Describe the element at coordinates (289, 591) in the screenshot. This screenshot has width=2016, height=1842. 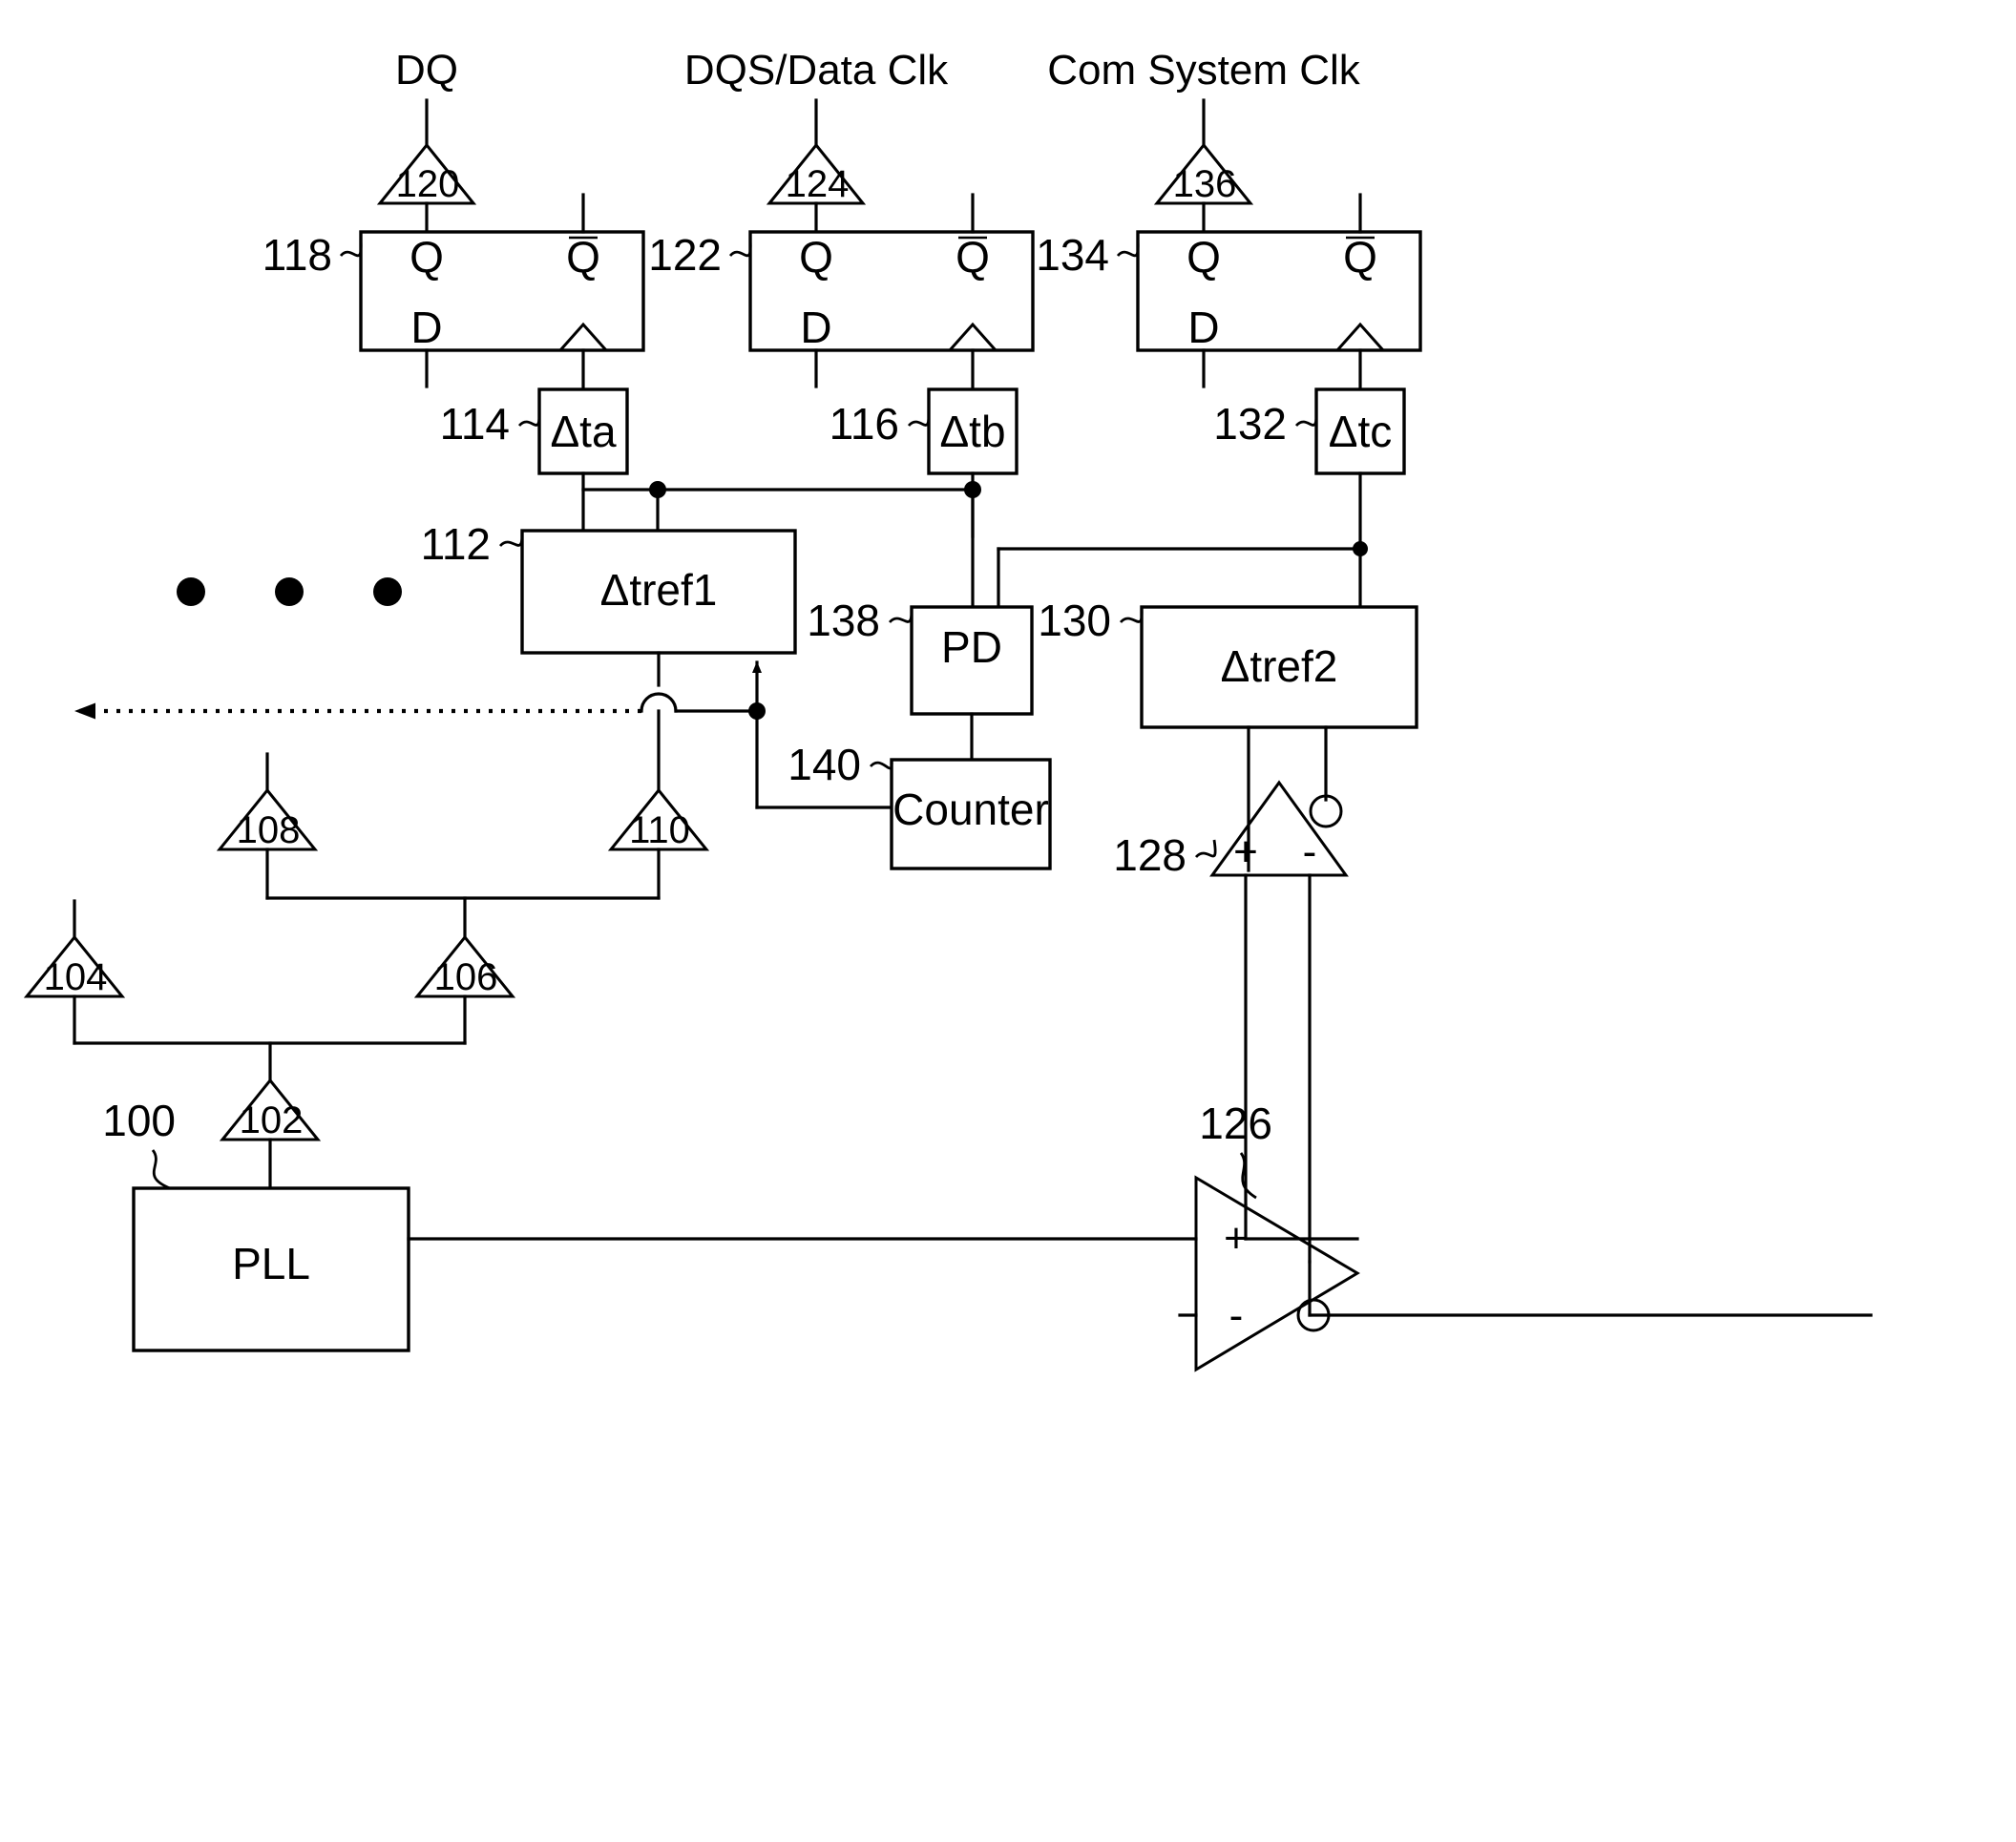
I see `ellipsis-dots` at that location.